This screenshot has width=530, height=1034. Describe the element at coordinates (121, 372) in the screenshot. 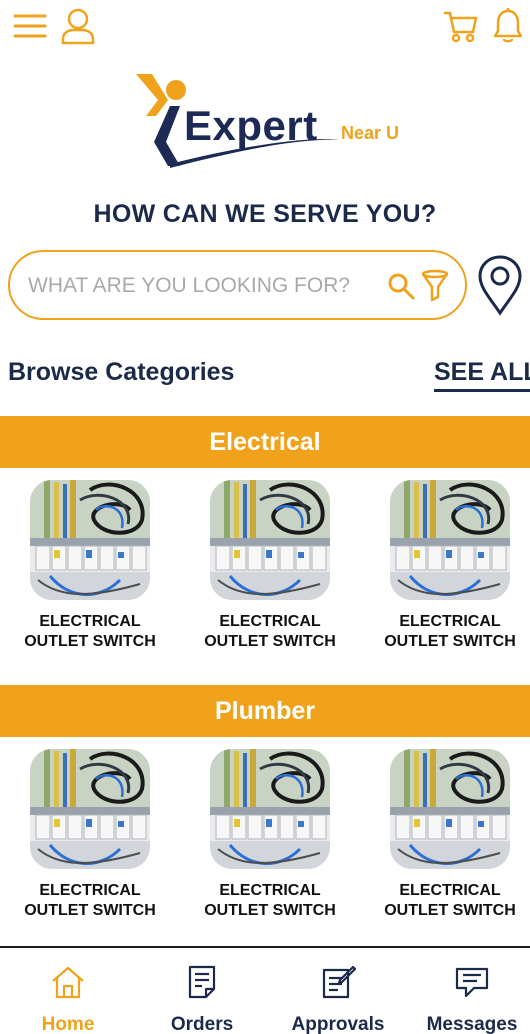

I see `browse-categories-title: Browse Categories` at that location.